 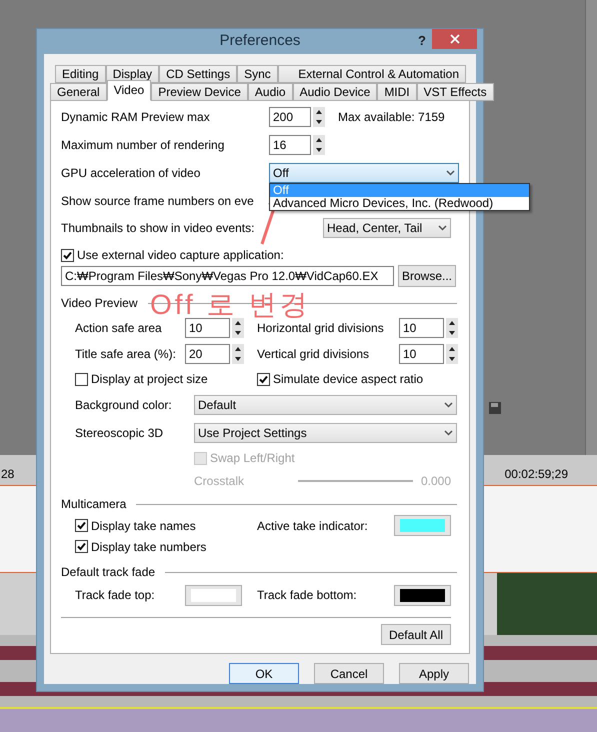 What do you see at coordinates (99, 303) in the screenshot?
I see `section-title: Video Preview` at bounding box center [99, 303].